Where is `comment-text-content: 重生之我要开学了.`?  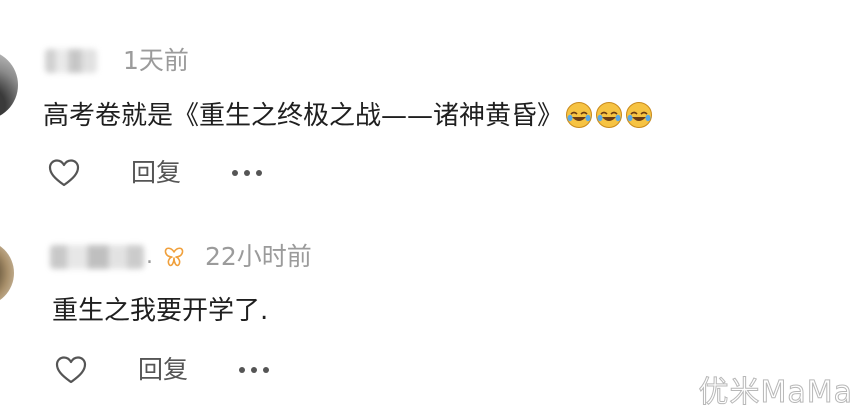
comment-text-content: 重生之我要开学了. is located at coordinates (160, 311).